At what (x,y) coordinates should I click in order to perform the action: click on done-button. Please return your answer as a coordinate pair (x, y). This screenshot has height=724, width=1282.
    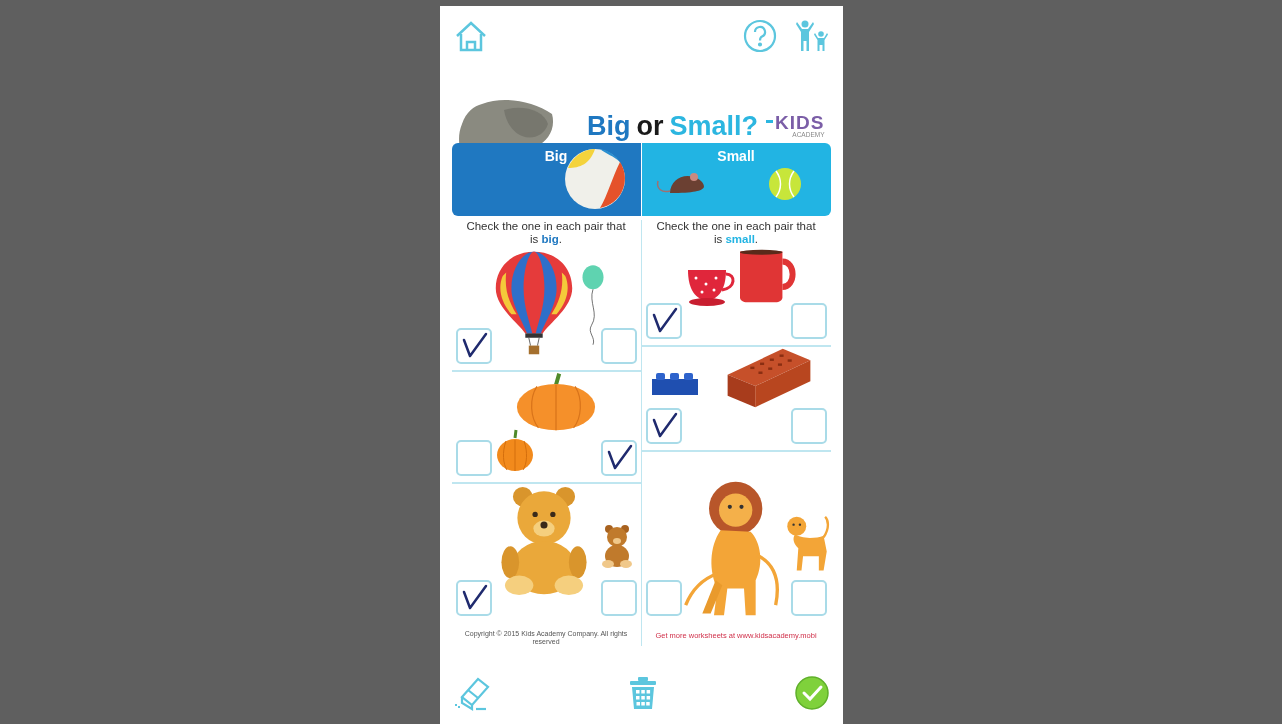
    Looking at the image, I should click on (811, 693).